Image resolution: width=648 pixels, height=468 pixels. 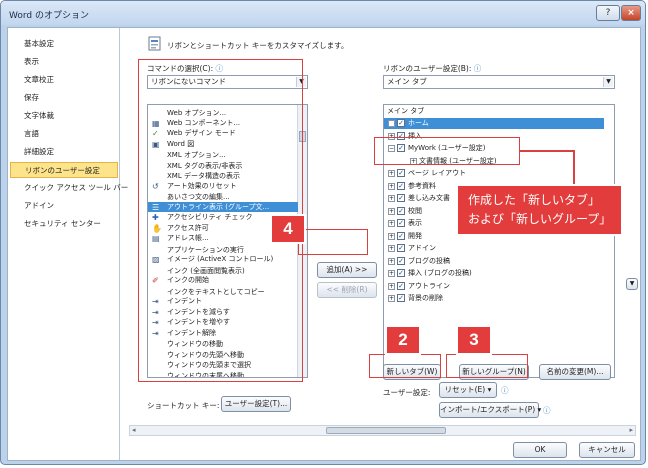 I want to click on tree-header: メイン タブ, so click(x=406, y=111).